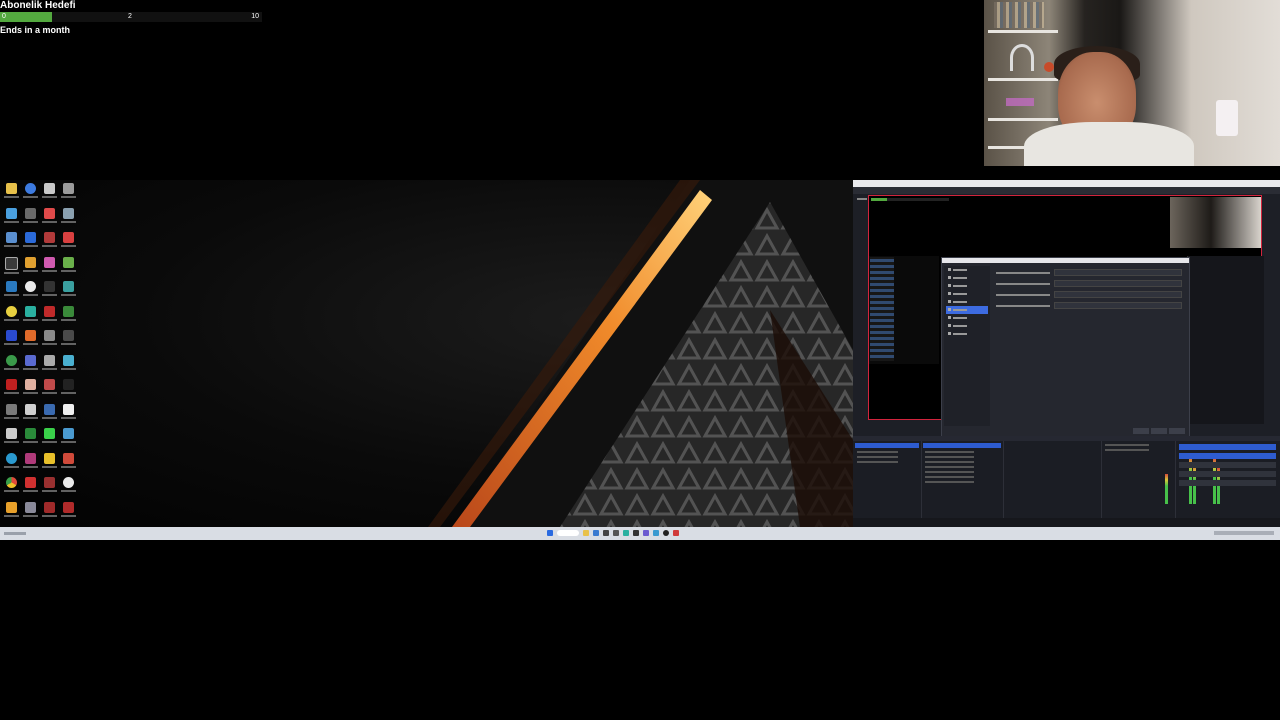 The width and height of the screenshot is (1280, 720). What do you see at coordinates (1227, 447) in the screenshot?
I see `start-streaming-button` at bounding box center [1227, 447].